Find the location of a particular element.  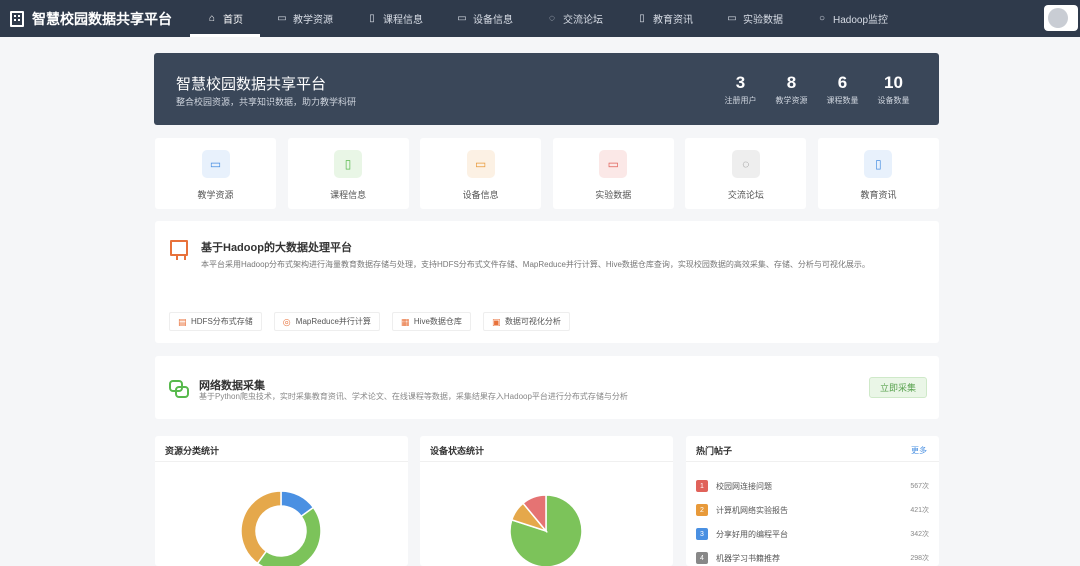

quick-card-2: ▭ 设备信息 is located at coordinates (481, 173).